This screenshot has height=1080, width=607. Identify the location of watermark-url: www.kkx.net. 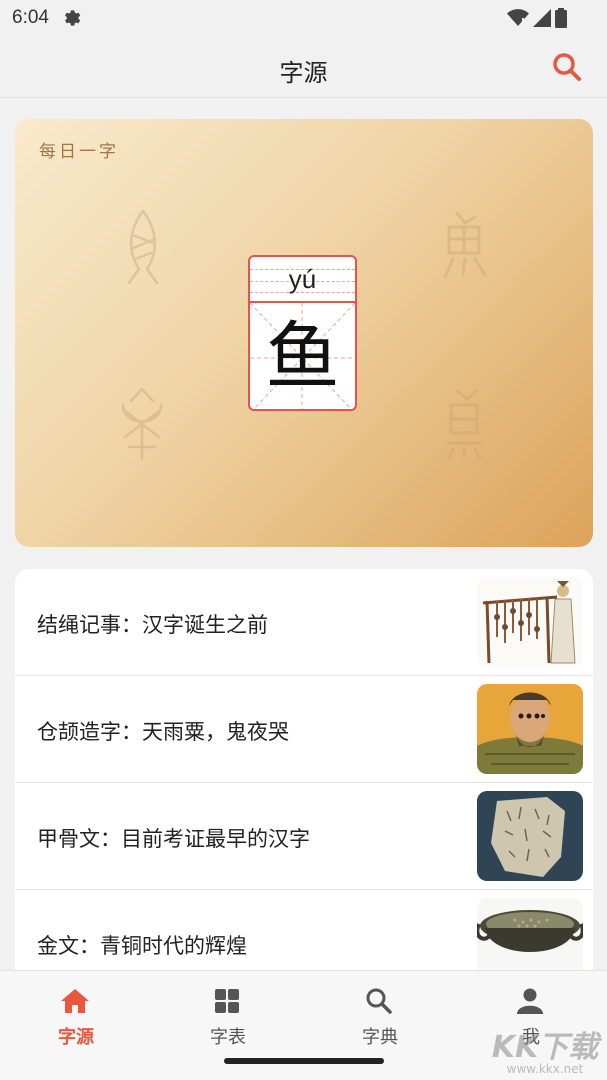
(545, 1069).